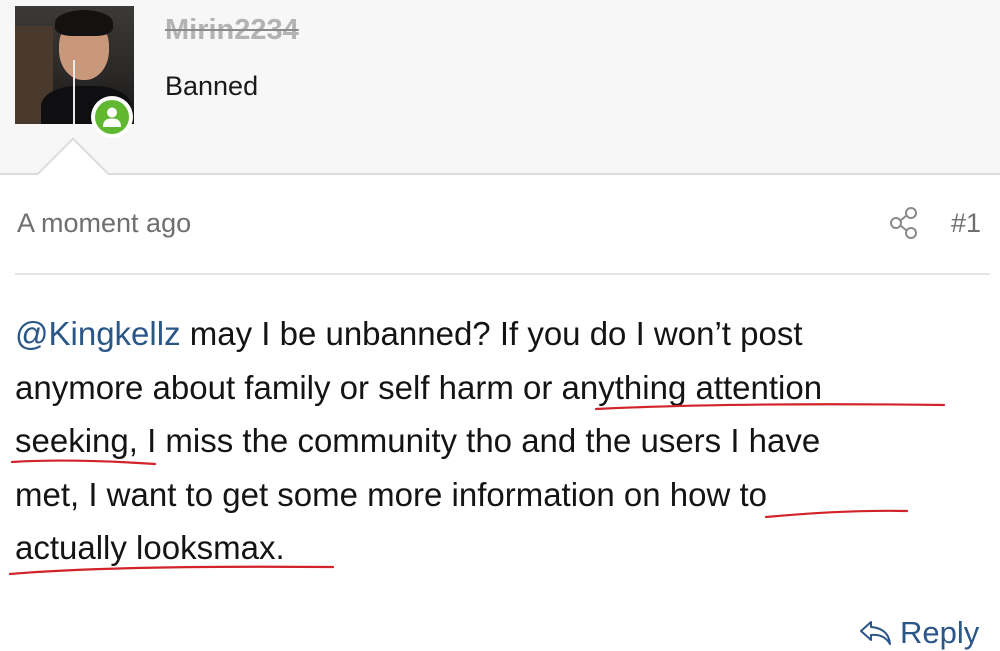  Describe the element at coordinates (966, 223) in the screenshot. I see `post-number: #1` at that location.